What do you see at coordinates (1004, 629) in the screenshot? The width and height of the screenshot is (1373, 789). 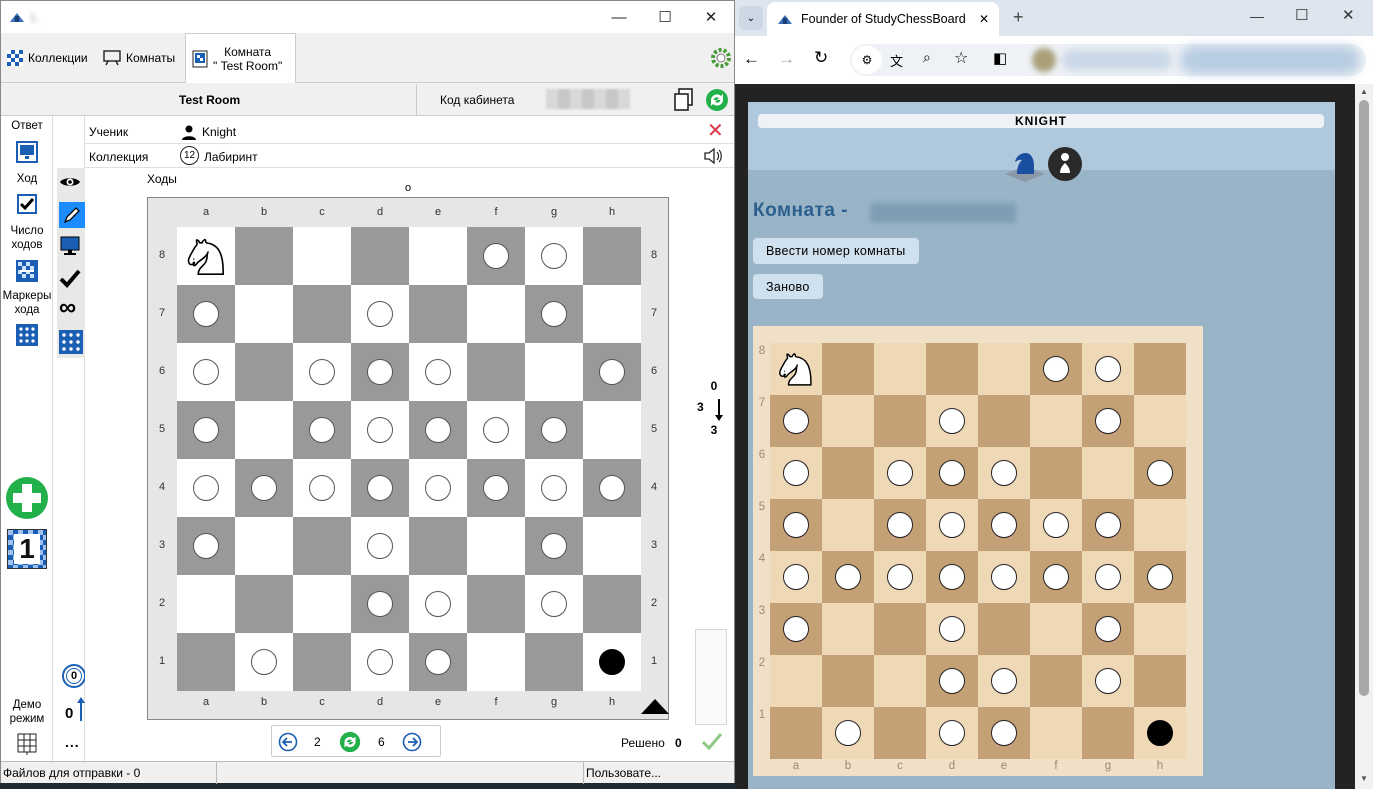 I see `board-square-e3` at bounding box center [1004, 629].